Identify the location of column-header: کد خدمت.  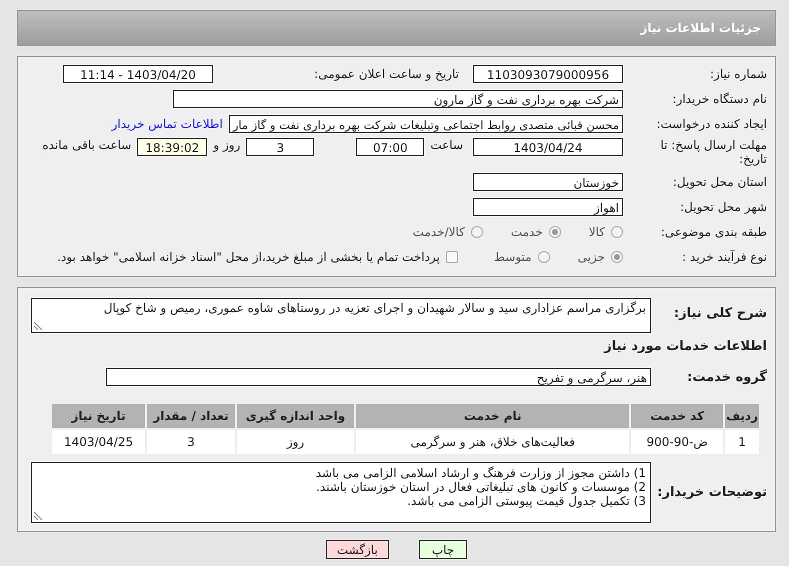
(677, 416).